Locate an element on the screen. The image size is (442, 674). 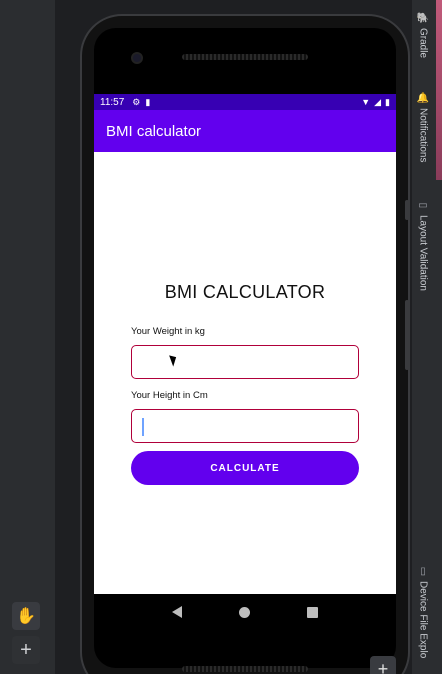
gradle-tab: 🐘 Gradle is located at coordinates (423, 35).